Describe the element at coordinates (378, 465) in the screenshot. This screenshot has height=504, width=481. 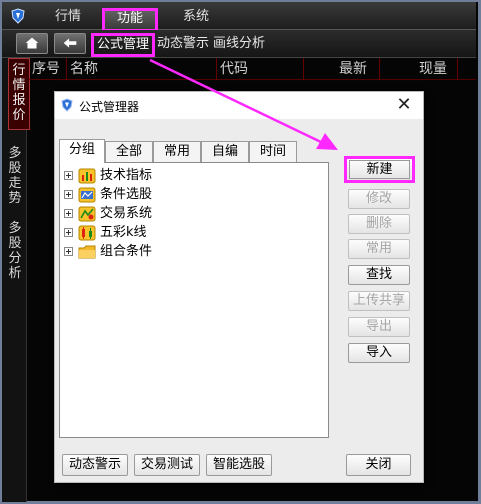
I see `close-button: 关闭` at that location.